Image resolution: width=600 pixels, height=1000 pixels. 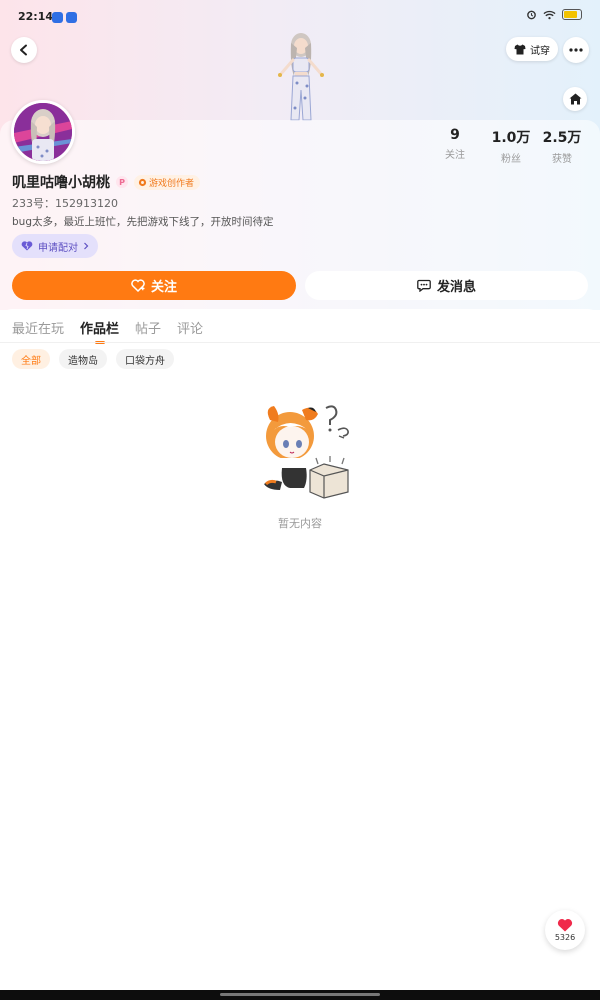 What do you see at coordinates (57, 17) in the screenshot?
I see `notification-app-icon` at bounding box center [57, 17].